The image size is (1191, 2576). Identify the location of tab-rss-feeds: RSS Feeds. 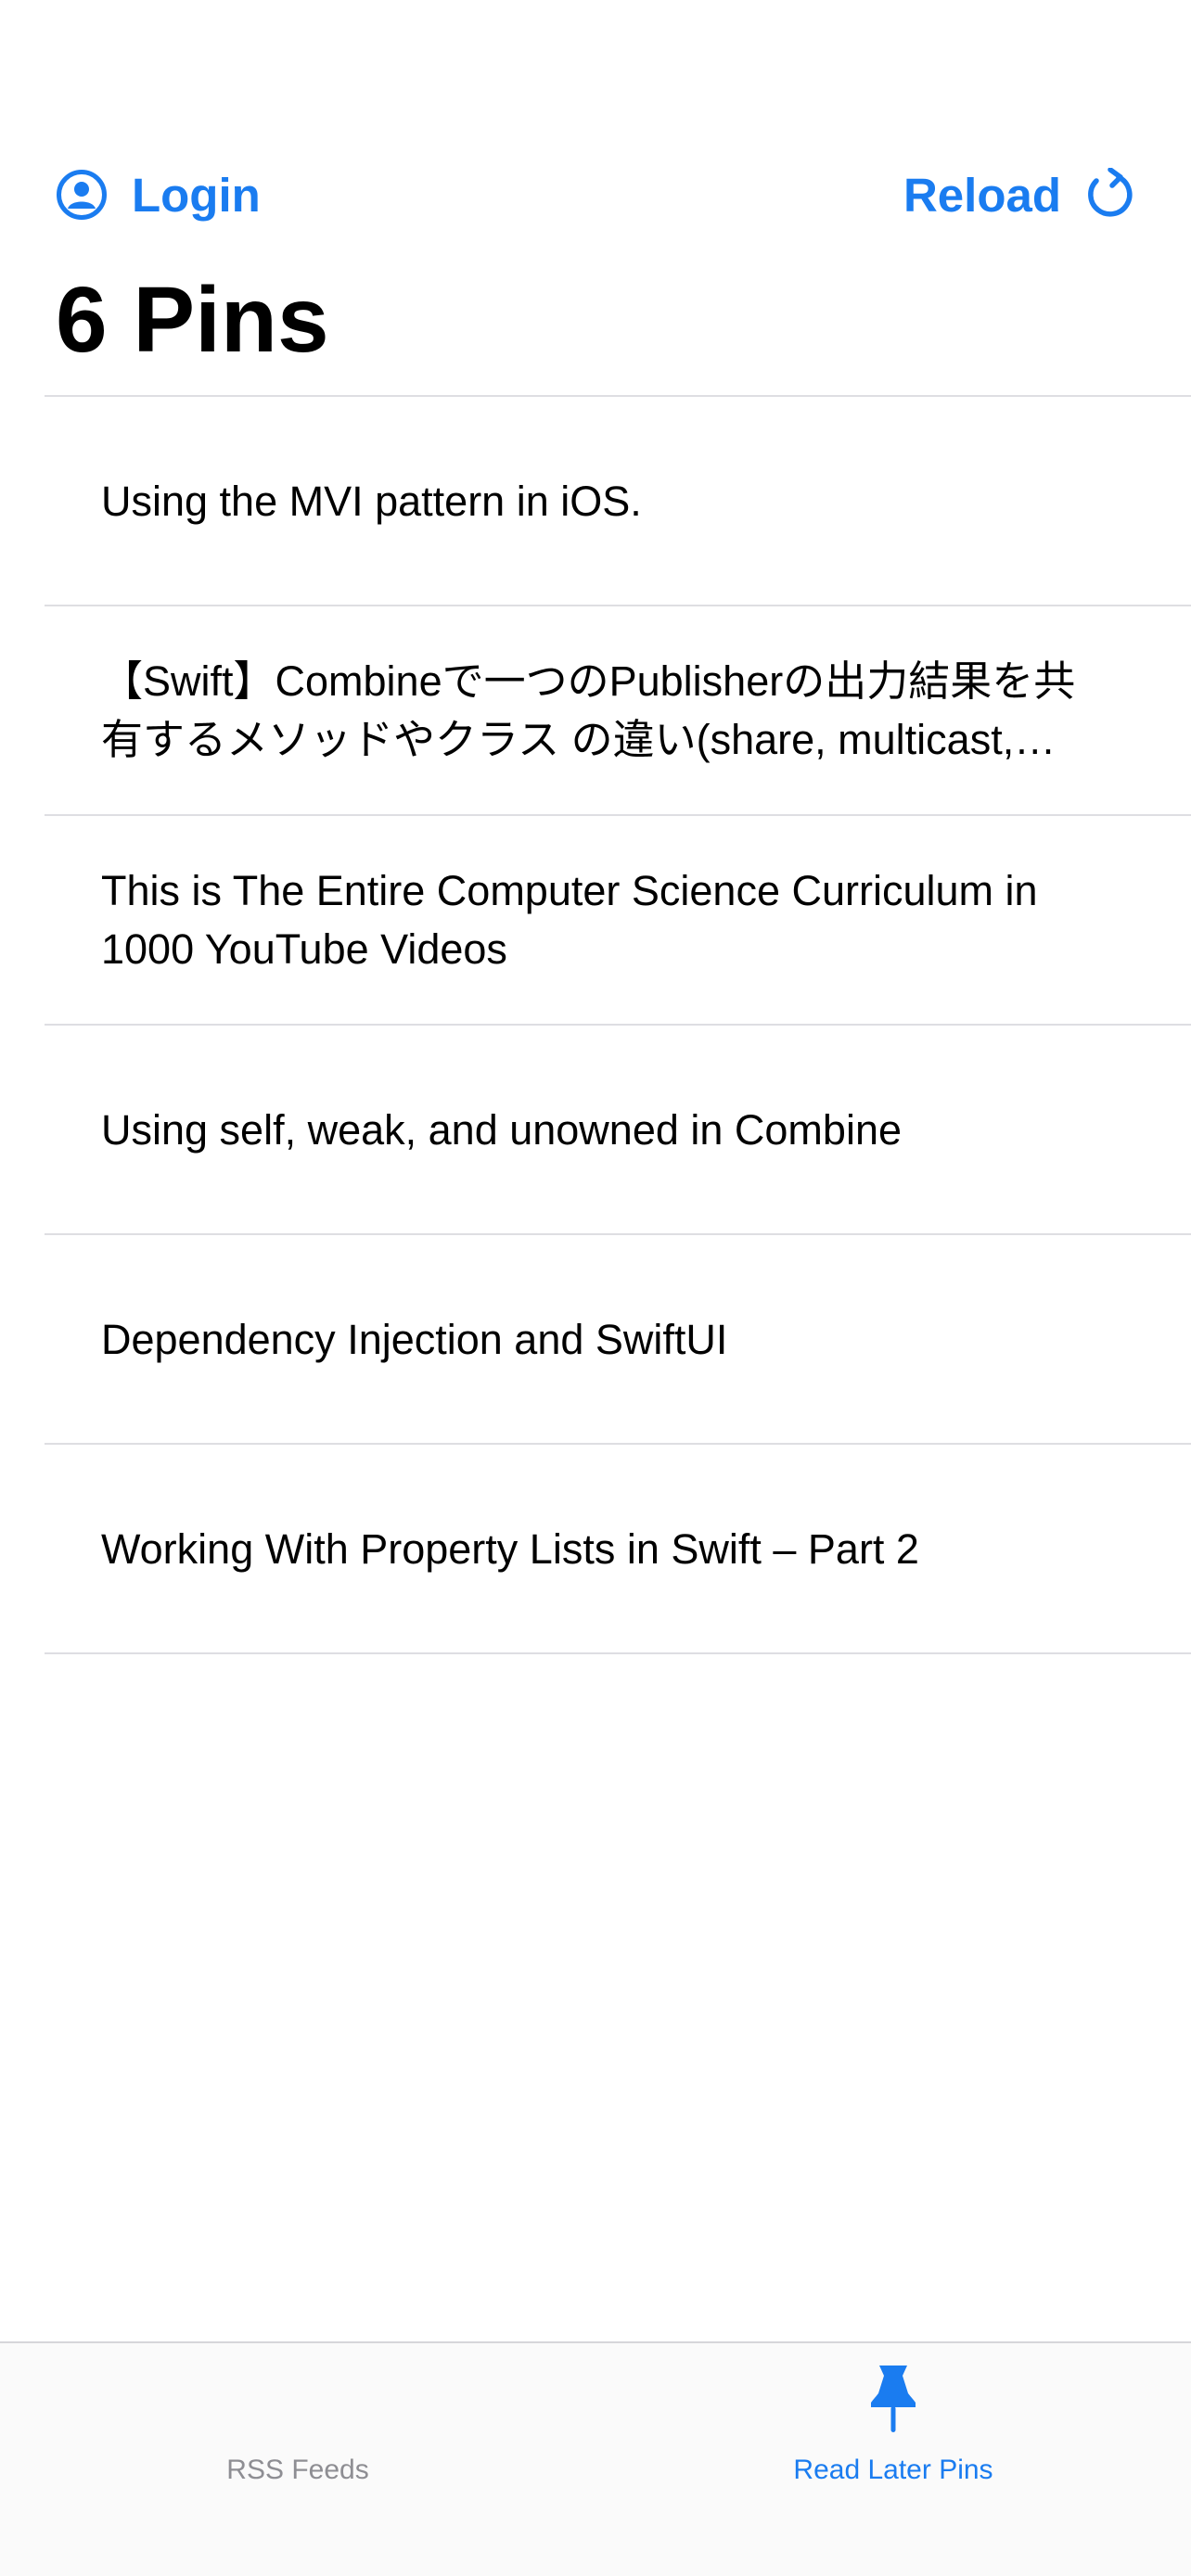
(298, 2418).